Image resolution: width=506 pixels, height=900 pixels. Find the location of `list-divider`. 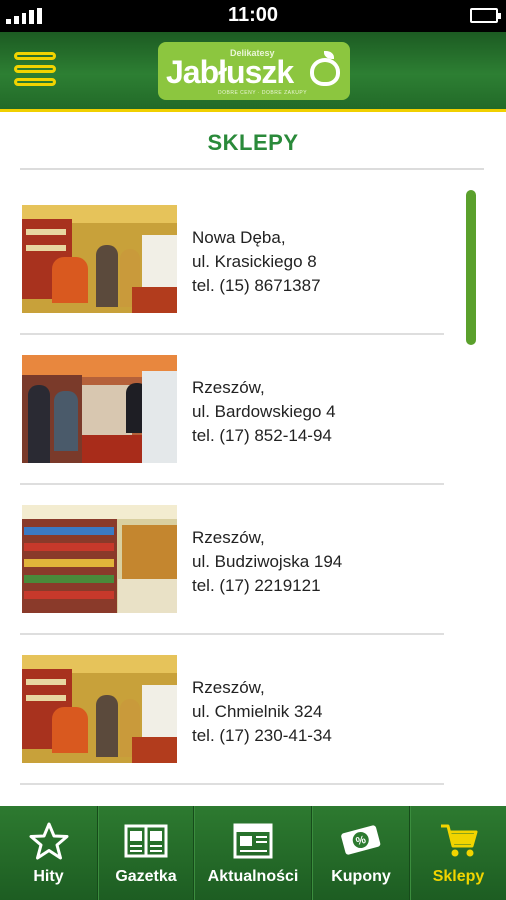

list-divider is located at coordinates (232, 784).